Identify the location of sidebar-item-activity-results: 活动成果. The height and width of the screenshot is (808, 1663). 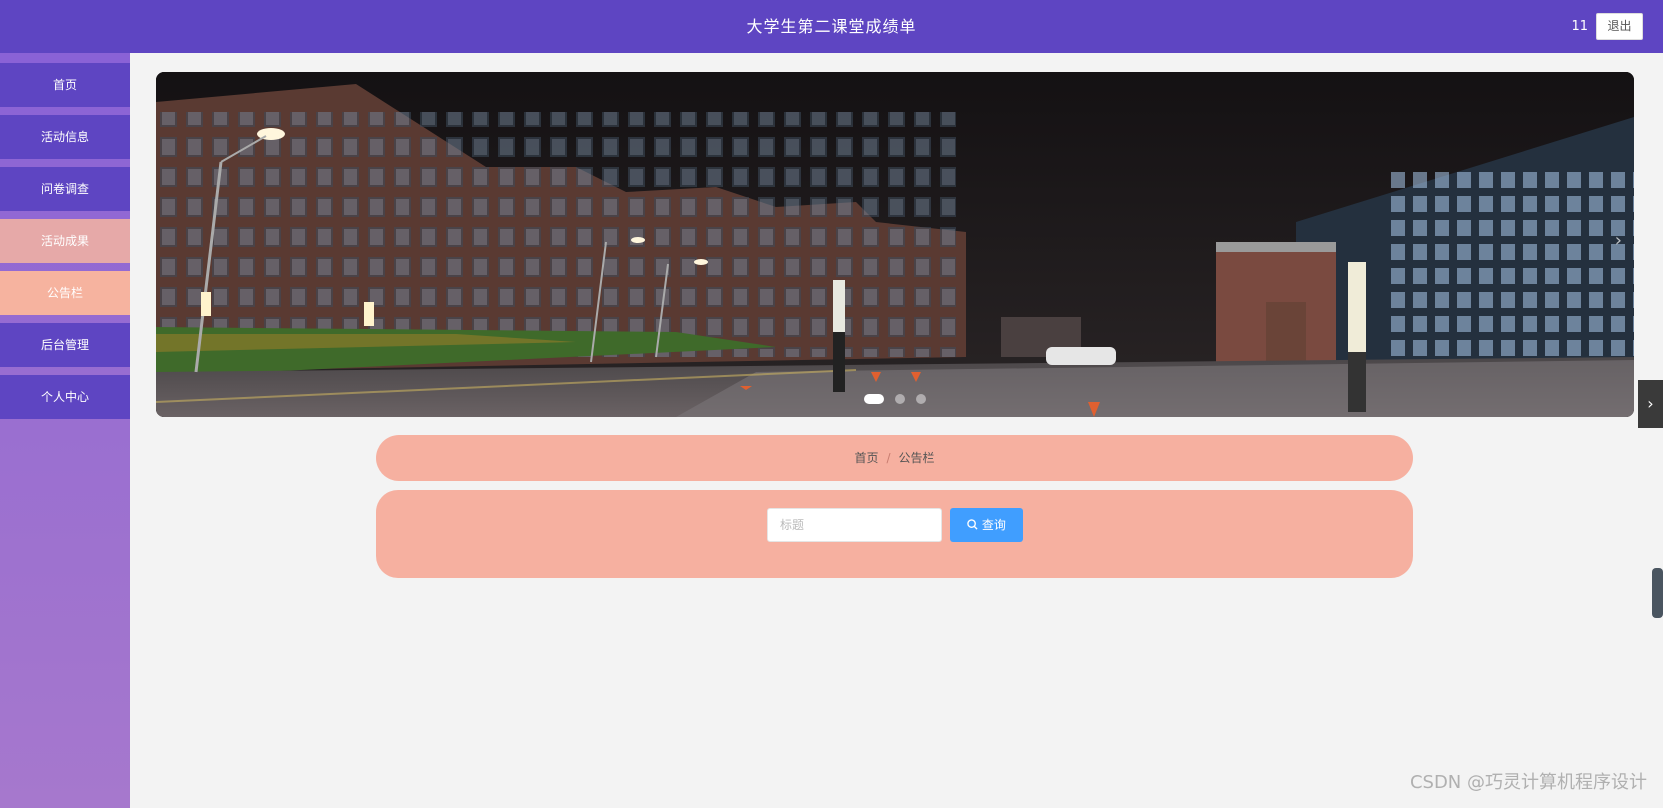
(65, 241).